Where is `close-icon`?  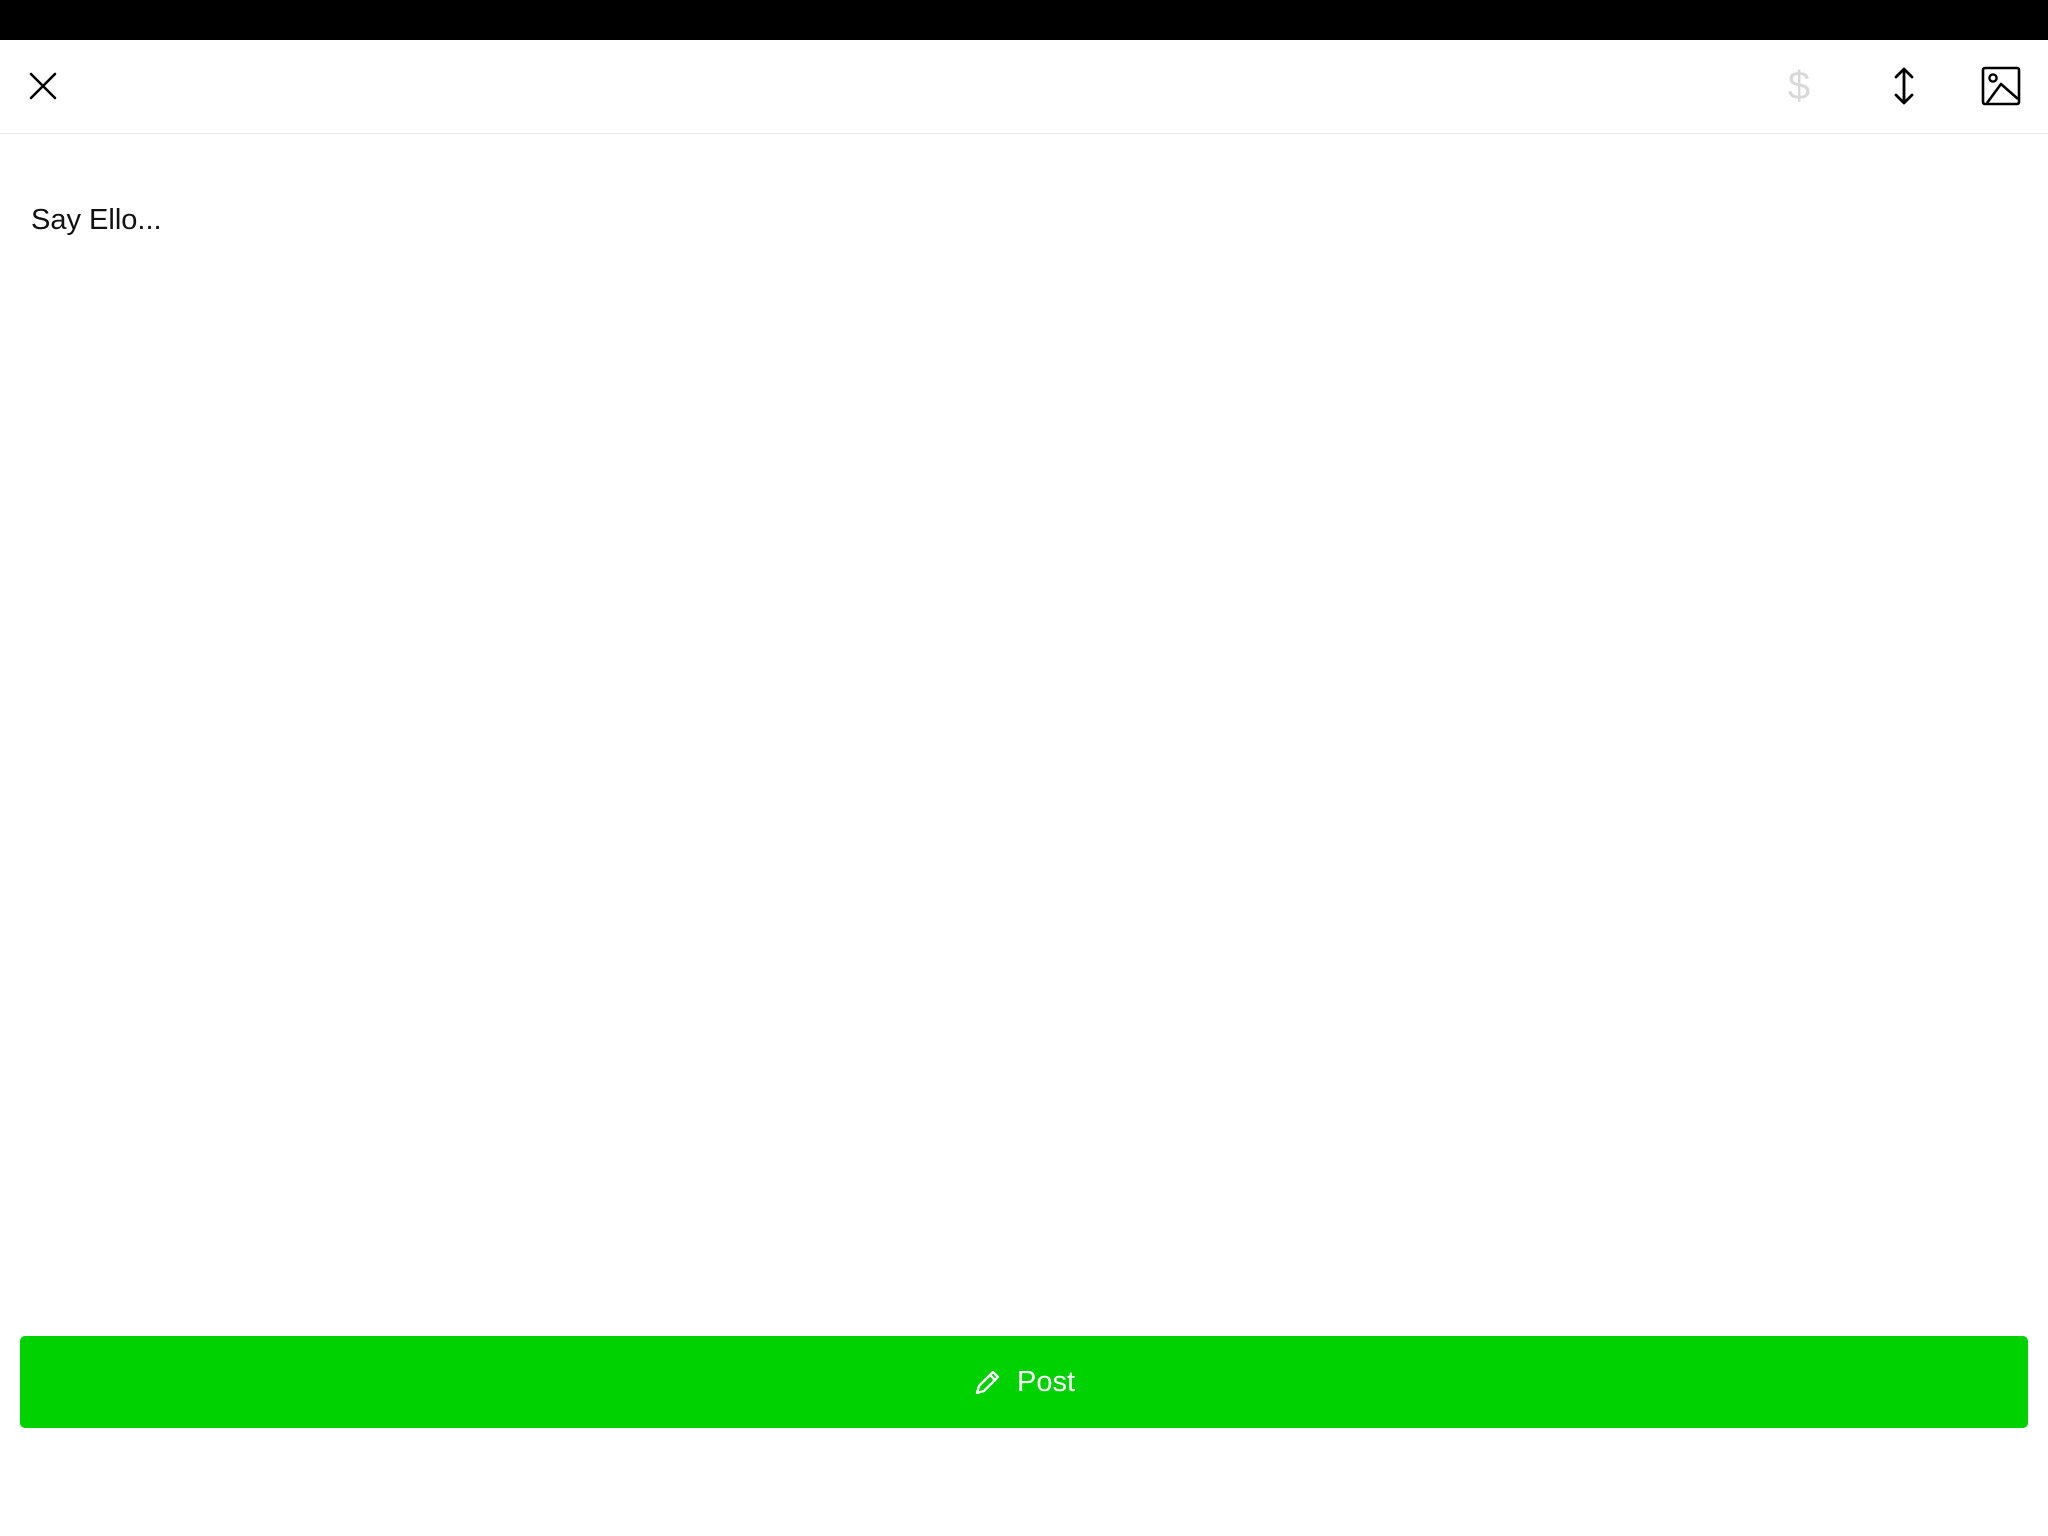 close-icon is located at coordinates (43, 86).